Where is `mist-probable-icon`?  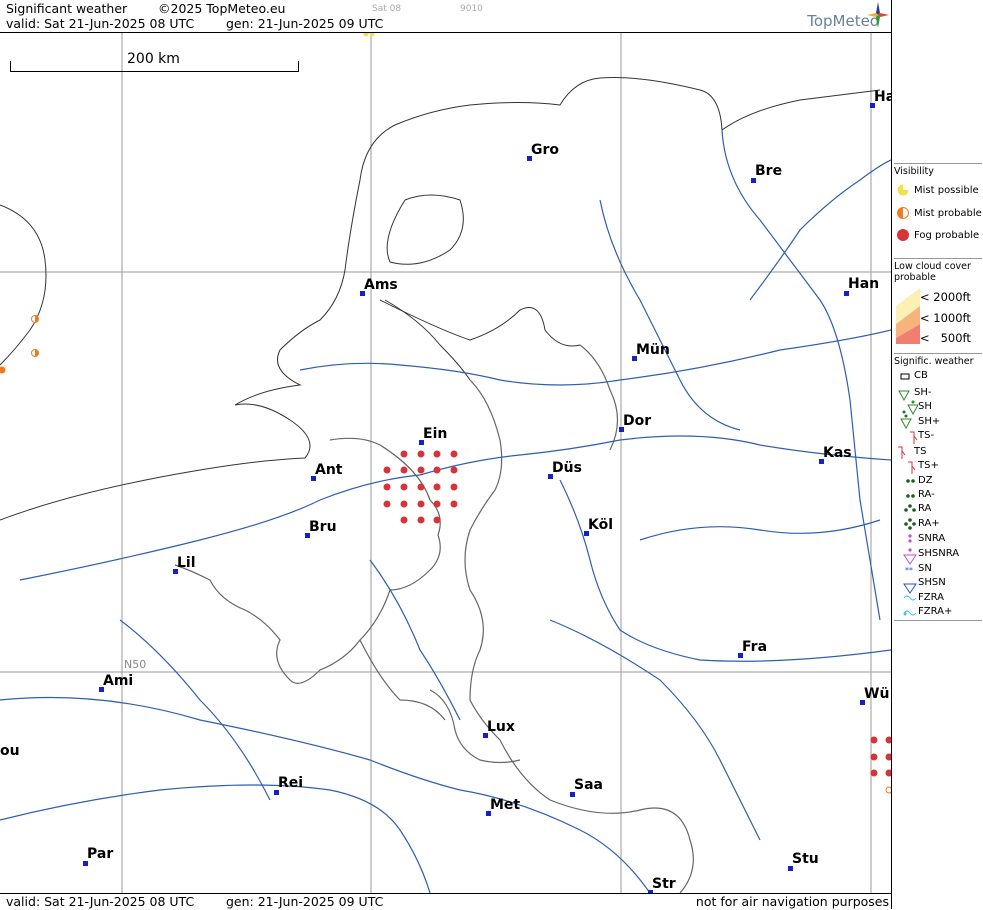 mist-probable-icon is located at coordinates (903, 213).